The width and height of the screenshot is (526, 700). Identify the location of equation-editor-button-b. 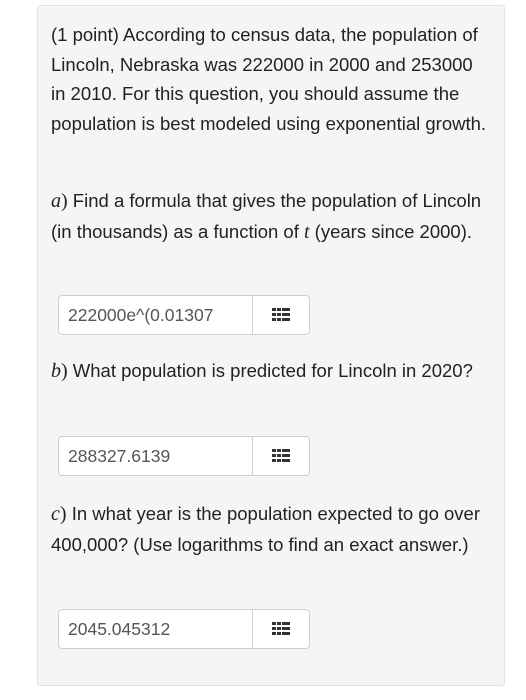
(281, 456).